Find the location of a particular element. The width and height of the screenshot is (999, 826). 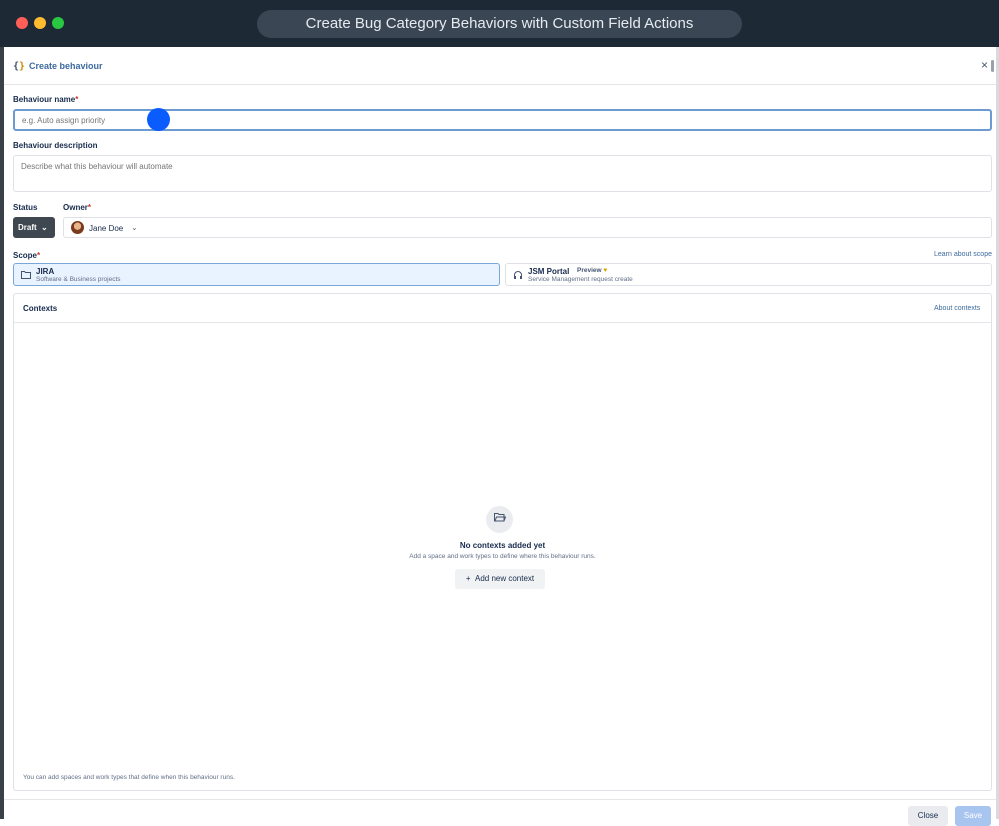

owner-label-text: Owner is located at coordinates (75, 207).